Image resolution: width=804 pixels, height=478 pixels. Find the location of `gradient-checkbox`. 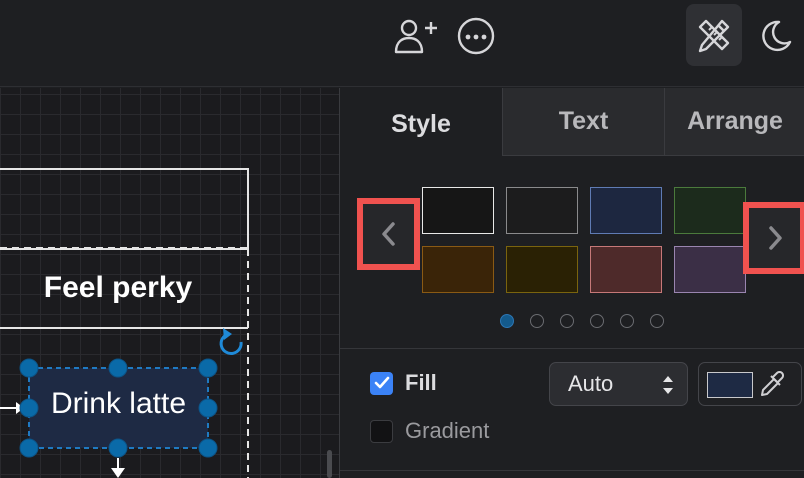

gradient-checkbox is located at coordinates (381, 431).